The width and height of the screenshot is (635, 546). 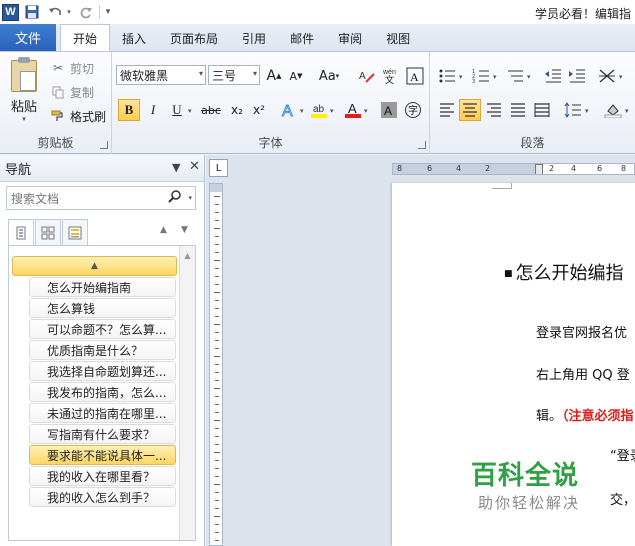 I want to click on collapse-heading-bar: ▲, so click(x=94, y=266).